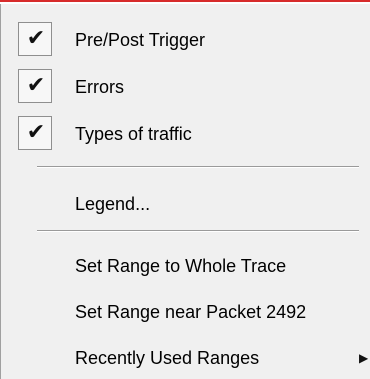  I want to click on menu-item-pre-post-trigger: ✔ Pre/Post Trigger, so click(185, 40).